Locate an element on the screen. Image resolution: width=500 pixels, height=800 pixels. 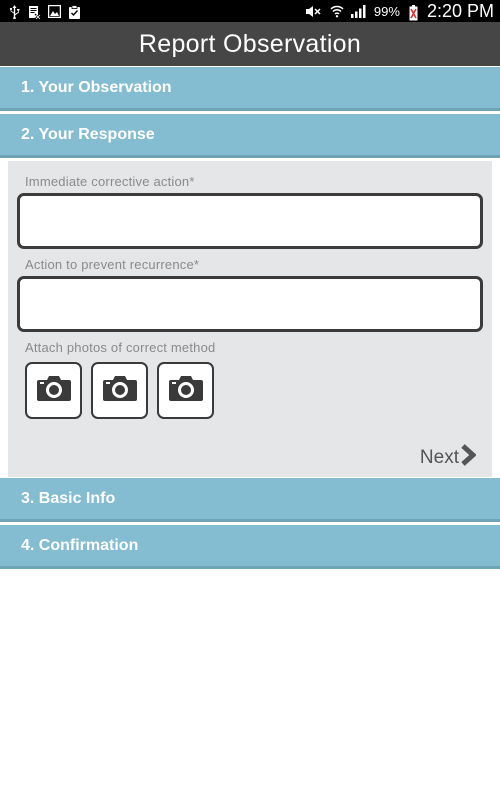
attach-photos-label: Attach photos of correct method is located at coordinates (120, 347).